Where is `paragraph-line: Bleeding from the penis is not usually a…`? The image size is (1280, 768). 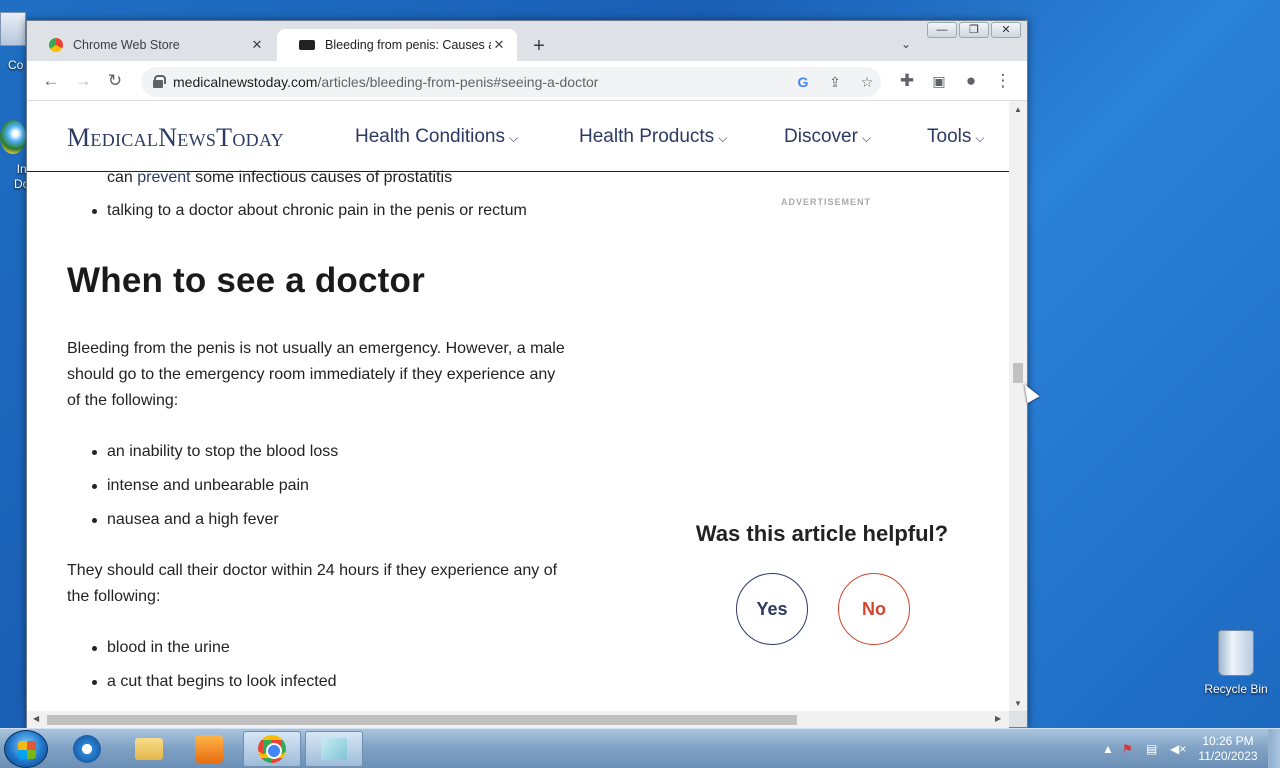
paragraph-line: Bleeding from the penis is not usually a… is located at coordinates (316, 348).